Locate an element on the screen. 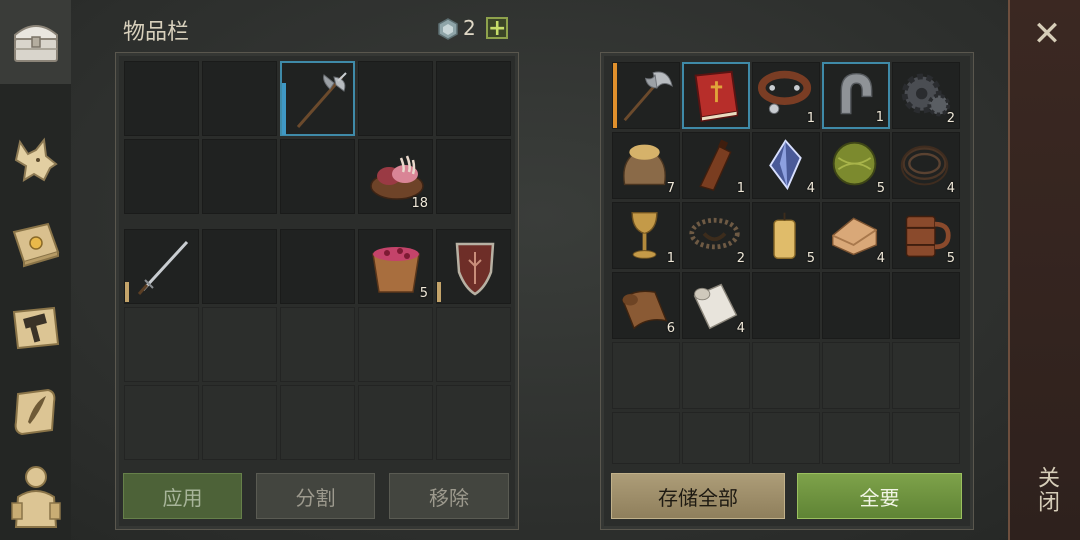 The width and height of the screenshot is (1080, 540). apply-button: 应用 is located at coordinates (182, 496).